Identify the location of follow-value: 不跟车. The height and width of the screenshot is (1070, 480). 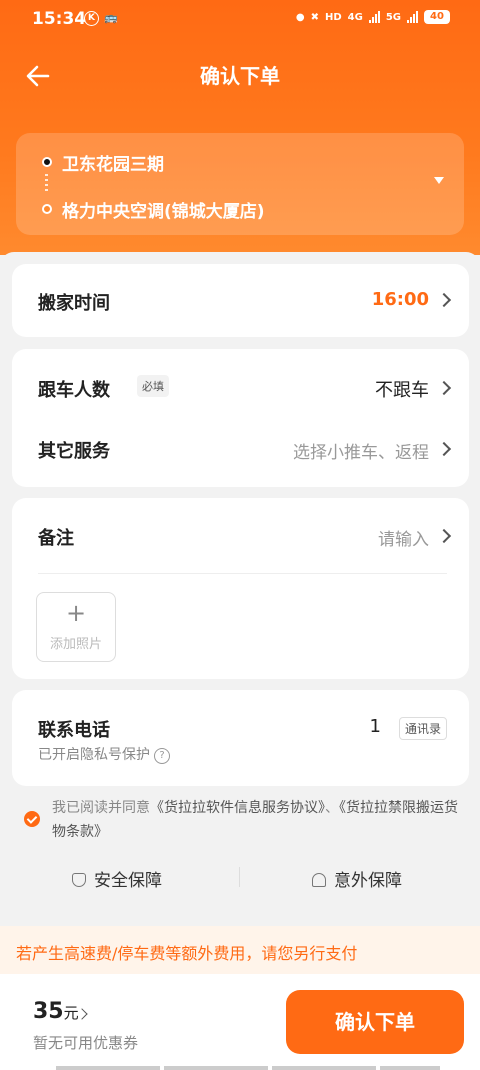
(402, 390).